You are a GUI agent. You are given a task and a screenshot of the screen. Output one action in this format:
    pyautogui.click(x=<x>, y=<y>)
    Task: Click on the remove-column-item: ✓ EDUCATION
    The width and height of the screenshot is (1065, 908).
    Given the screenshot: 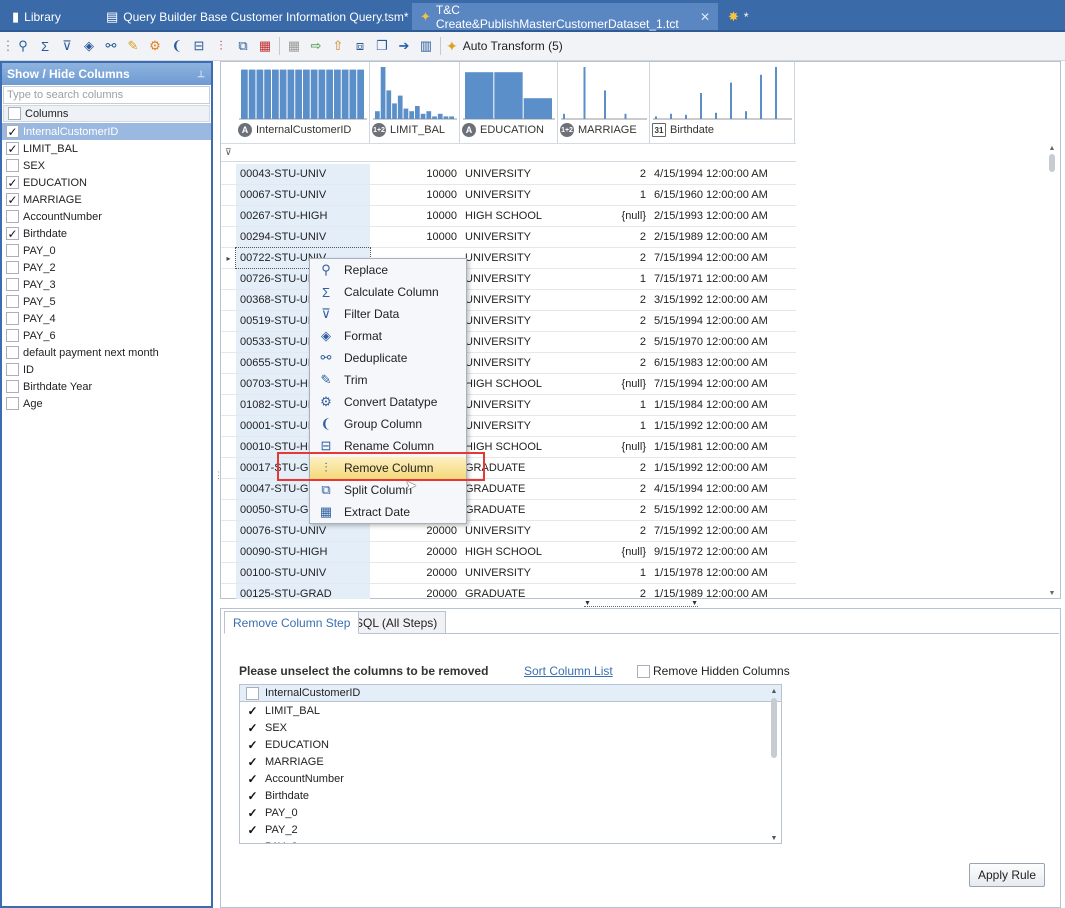 What is the action you would take?
    pyautogui.click(x=510, y=744)
    